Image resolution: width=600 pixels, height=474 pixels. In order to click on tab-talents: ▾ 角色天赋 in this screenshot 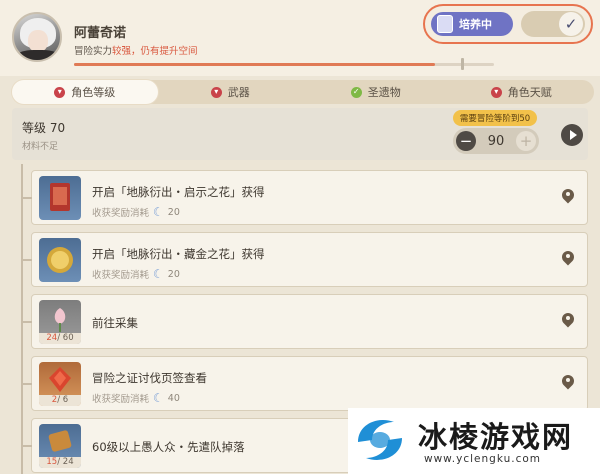, I will do `click(522, 92)`.